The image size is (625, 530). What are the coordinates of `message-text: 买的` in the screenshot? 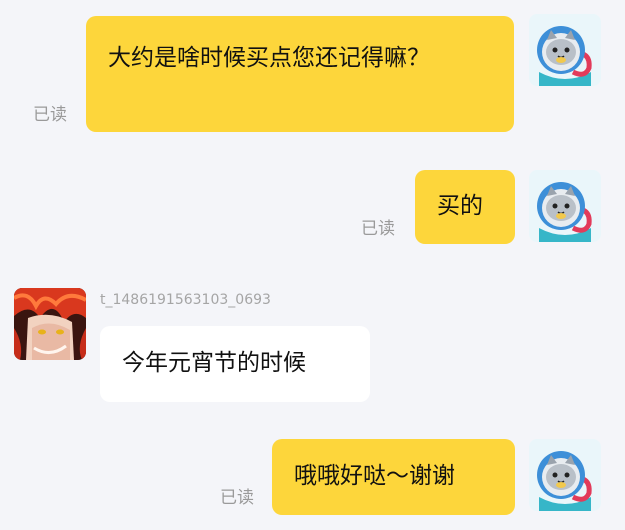 It's located at (460, 206).